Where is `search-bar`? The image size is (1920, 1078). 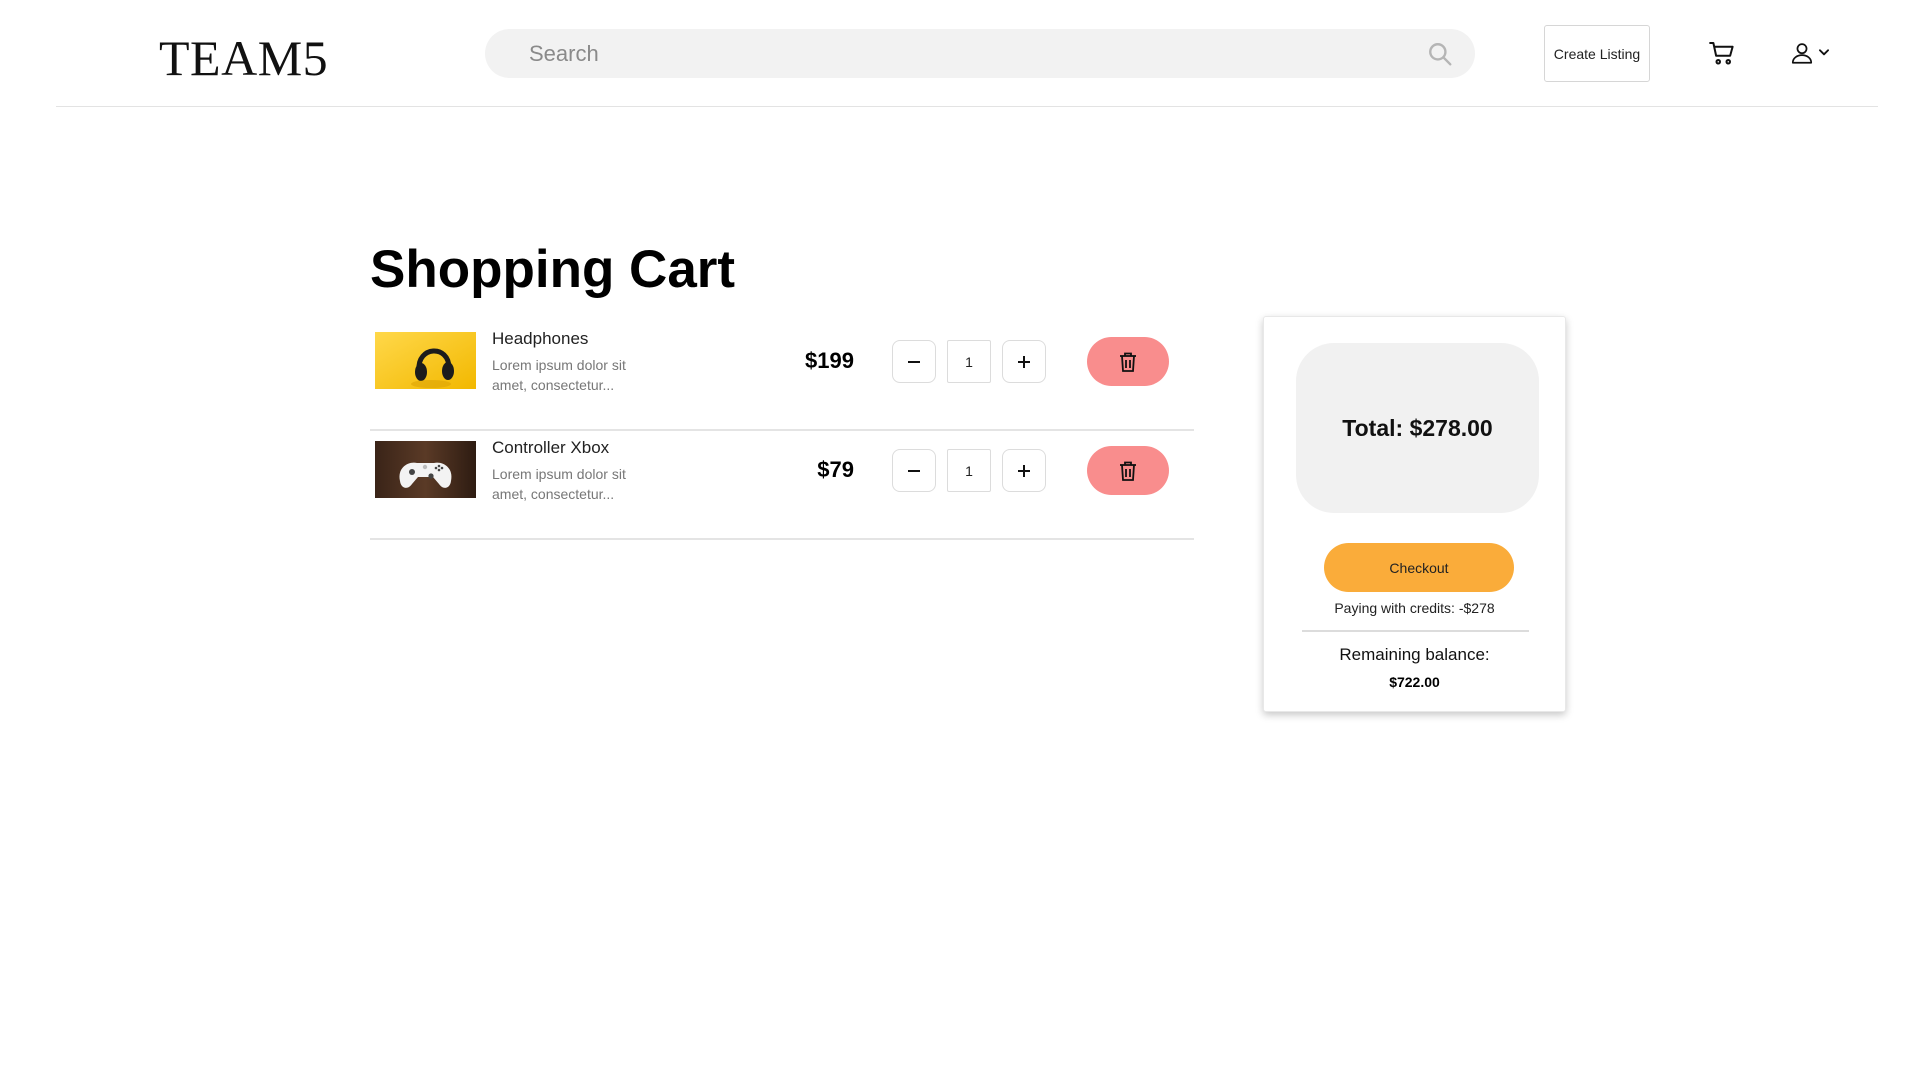
search-bar is located at coordinates (980, 53).